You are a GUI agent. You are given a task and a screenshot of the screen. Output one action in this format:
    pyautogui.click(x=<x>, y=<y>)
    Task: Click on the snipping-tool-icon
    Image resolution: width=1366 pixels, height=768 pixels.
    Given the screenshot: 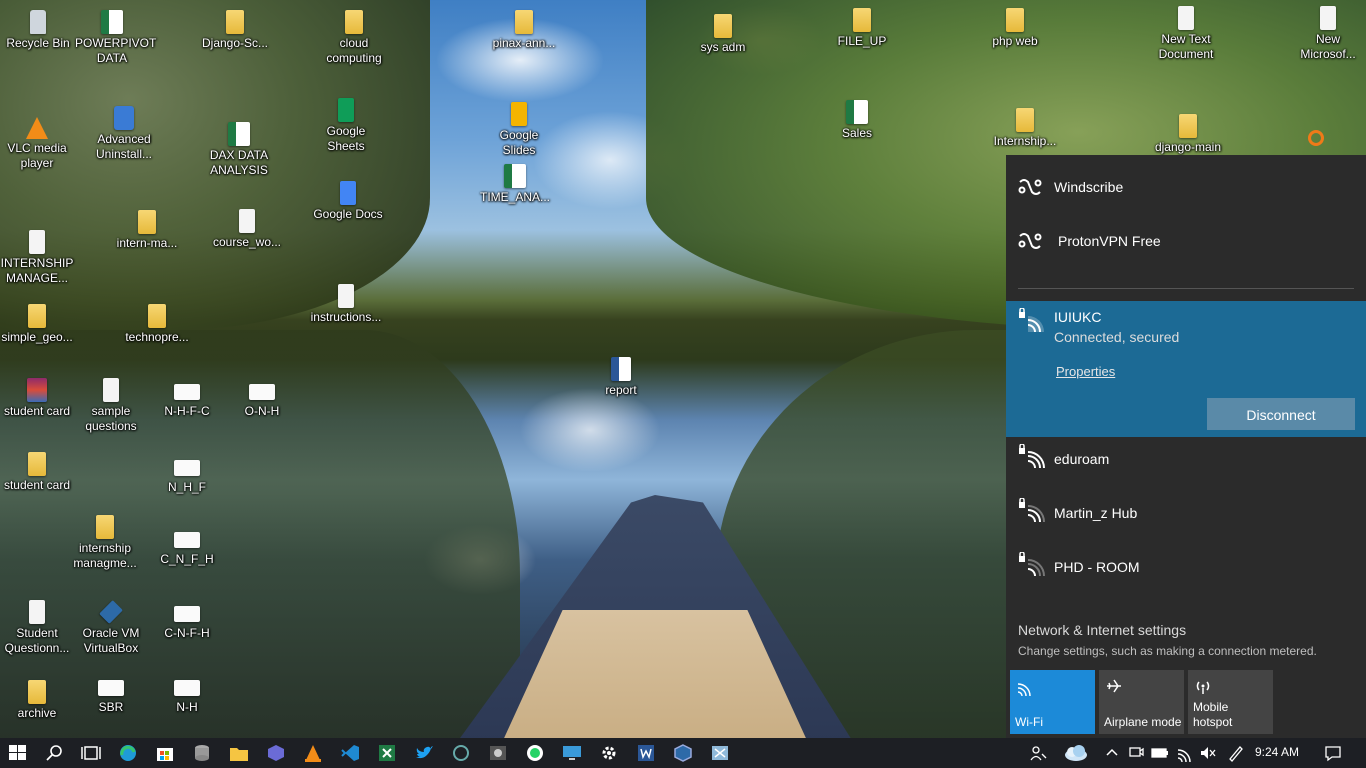 What is the action you would take?
    pyautogui.click(x=720, y=753)
    